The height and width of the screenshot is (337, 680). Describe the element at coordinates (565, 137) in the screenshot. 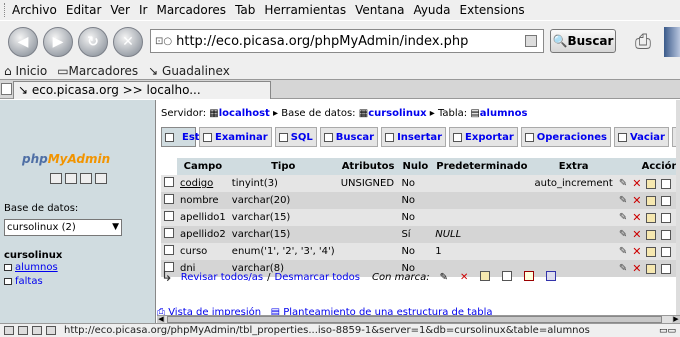

I see `tab-operaciones: Operaciones` at that location.